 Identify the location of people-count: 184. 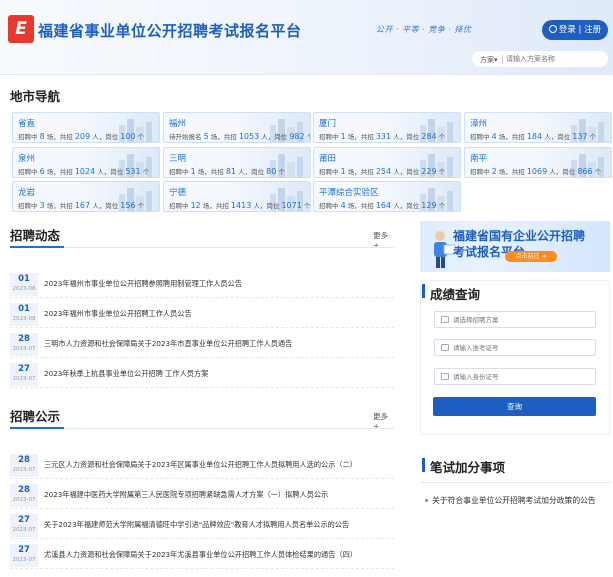
(534, 136).